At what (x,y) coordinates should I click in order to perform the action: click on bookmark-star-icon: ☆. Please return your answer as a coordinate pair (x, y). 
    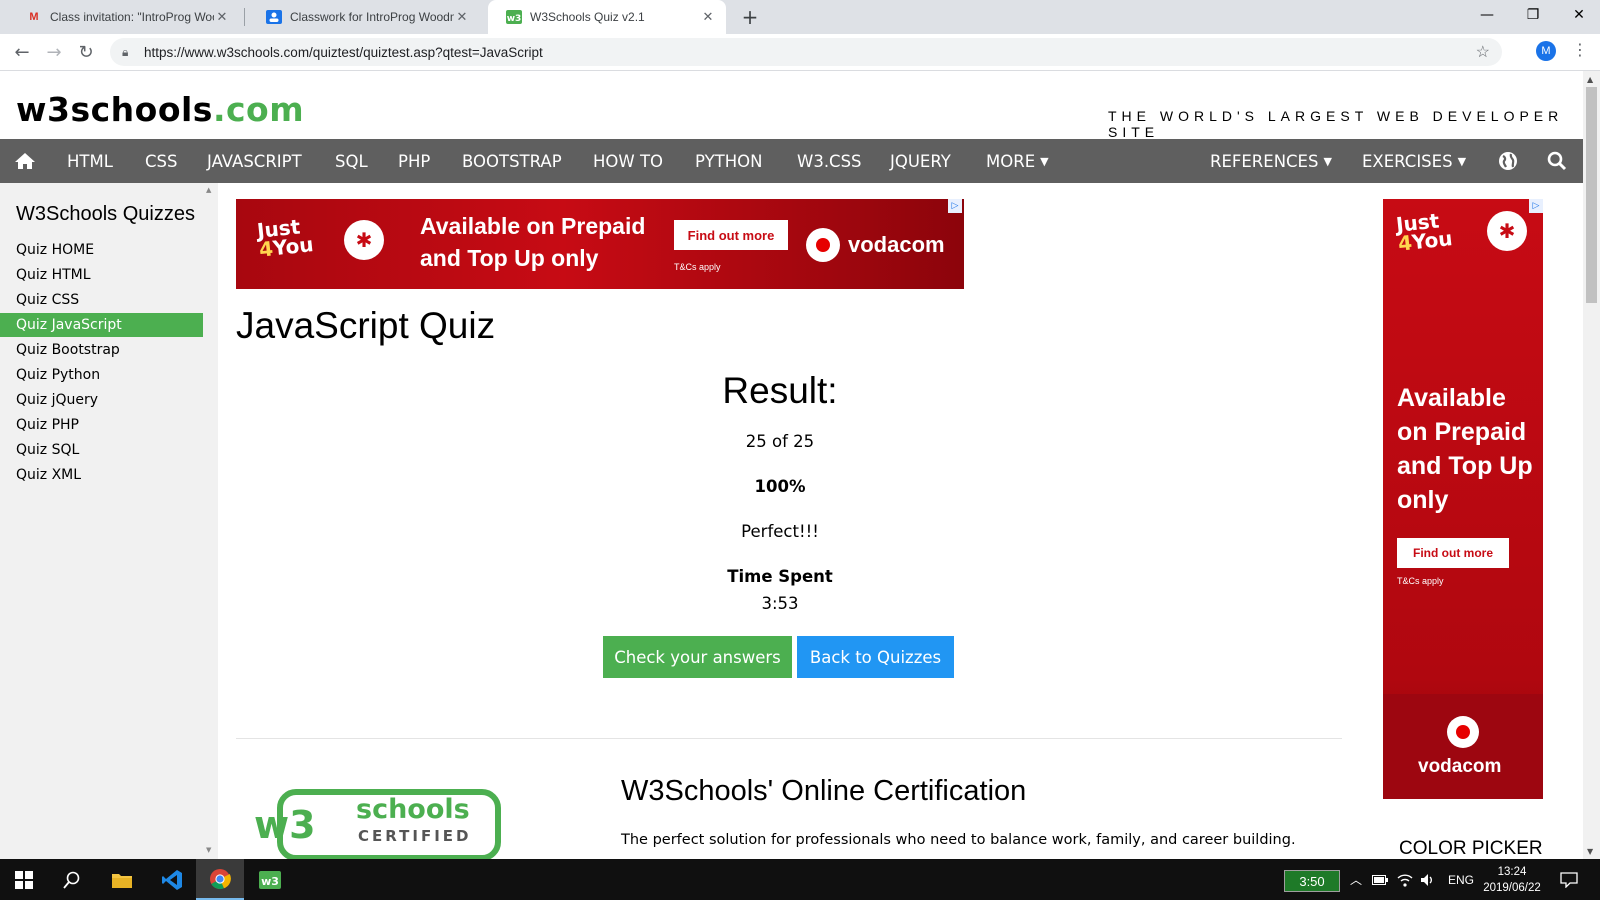
    Looking at the image, I should click on (1483, 52).